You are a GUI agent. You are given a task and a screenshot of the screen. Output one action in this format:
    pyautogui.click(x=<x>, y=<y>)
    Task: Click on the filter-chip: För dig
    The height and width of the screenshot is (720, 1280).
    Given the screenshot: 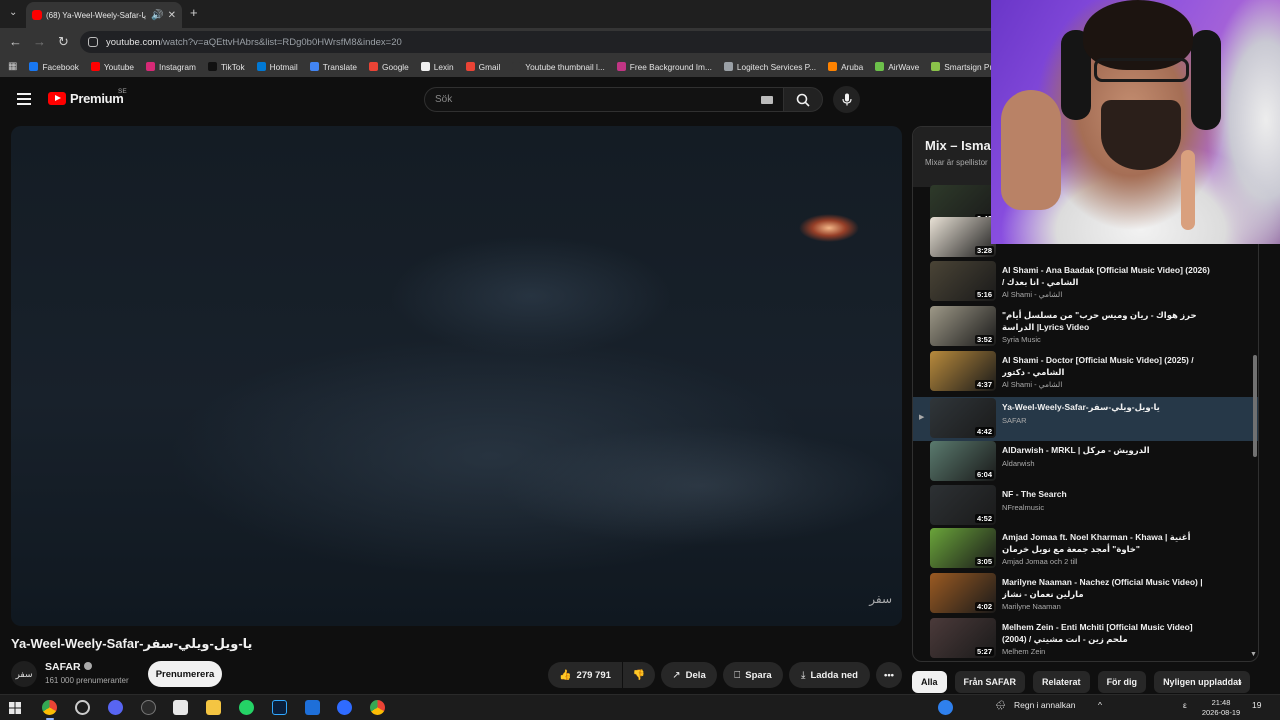 What is the action you would take?
    pyautogui.click(x=1122, y=682)
    